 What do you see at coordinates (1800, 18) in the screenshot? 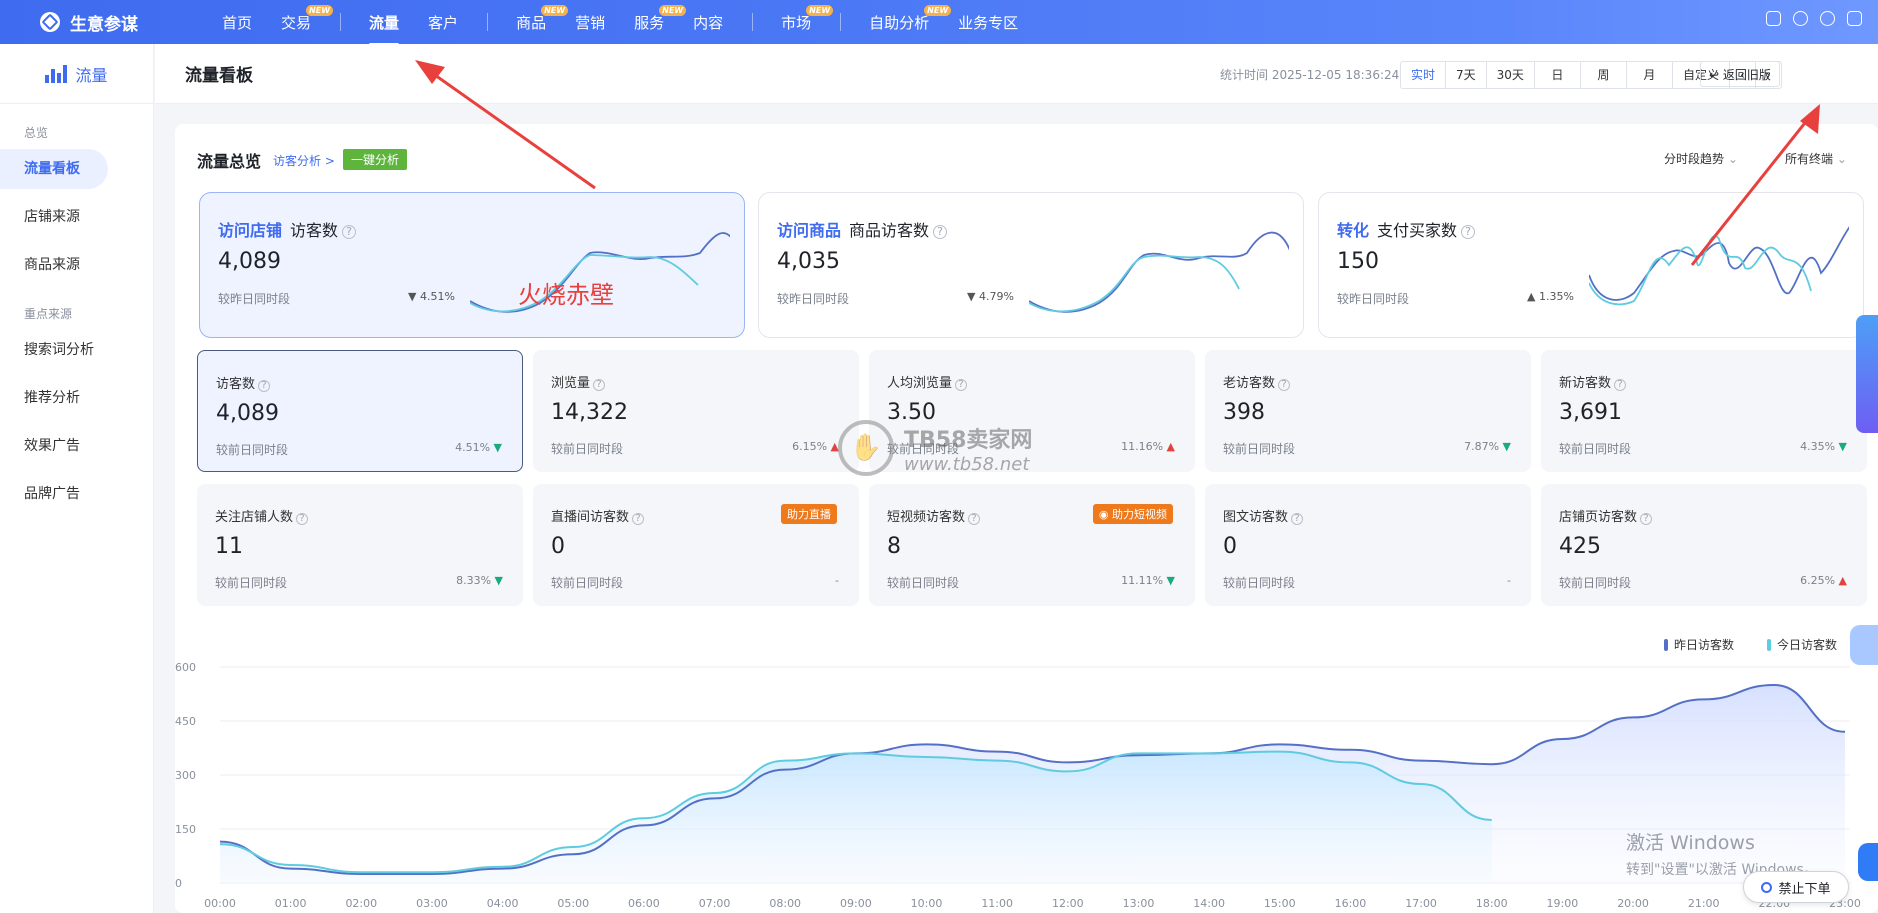
I see `user-icon` at bounding box center [1800, 18].